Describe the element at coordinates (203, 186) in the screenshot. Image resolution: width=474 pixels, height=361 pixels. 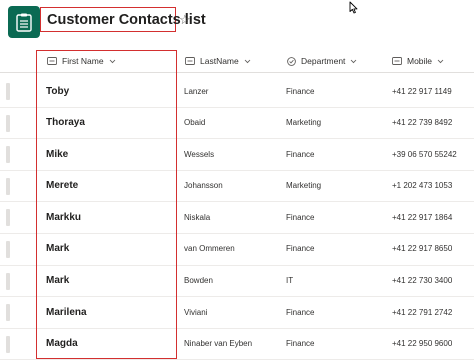
I see `last-name-cell: Johansson` at that location.